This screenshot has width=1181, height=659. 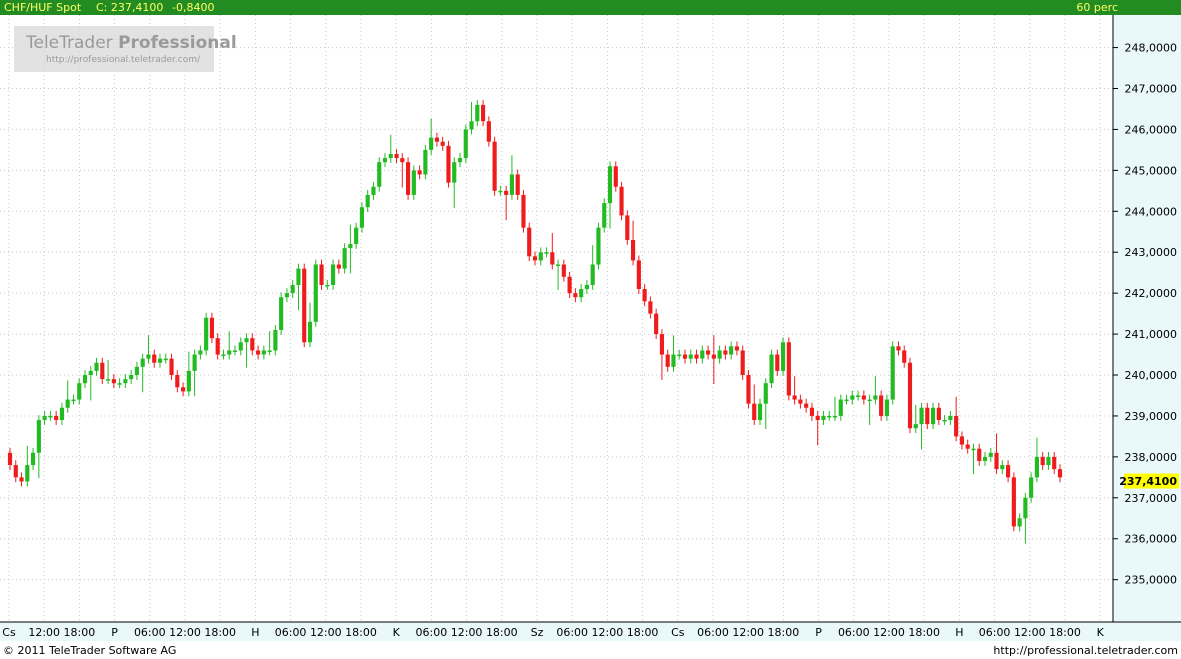 What do you see at coordinates (1151, 334) in the screenshot?
I see `y-tick-label: 241,0000` at bounding box center [1151, 334].